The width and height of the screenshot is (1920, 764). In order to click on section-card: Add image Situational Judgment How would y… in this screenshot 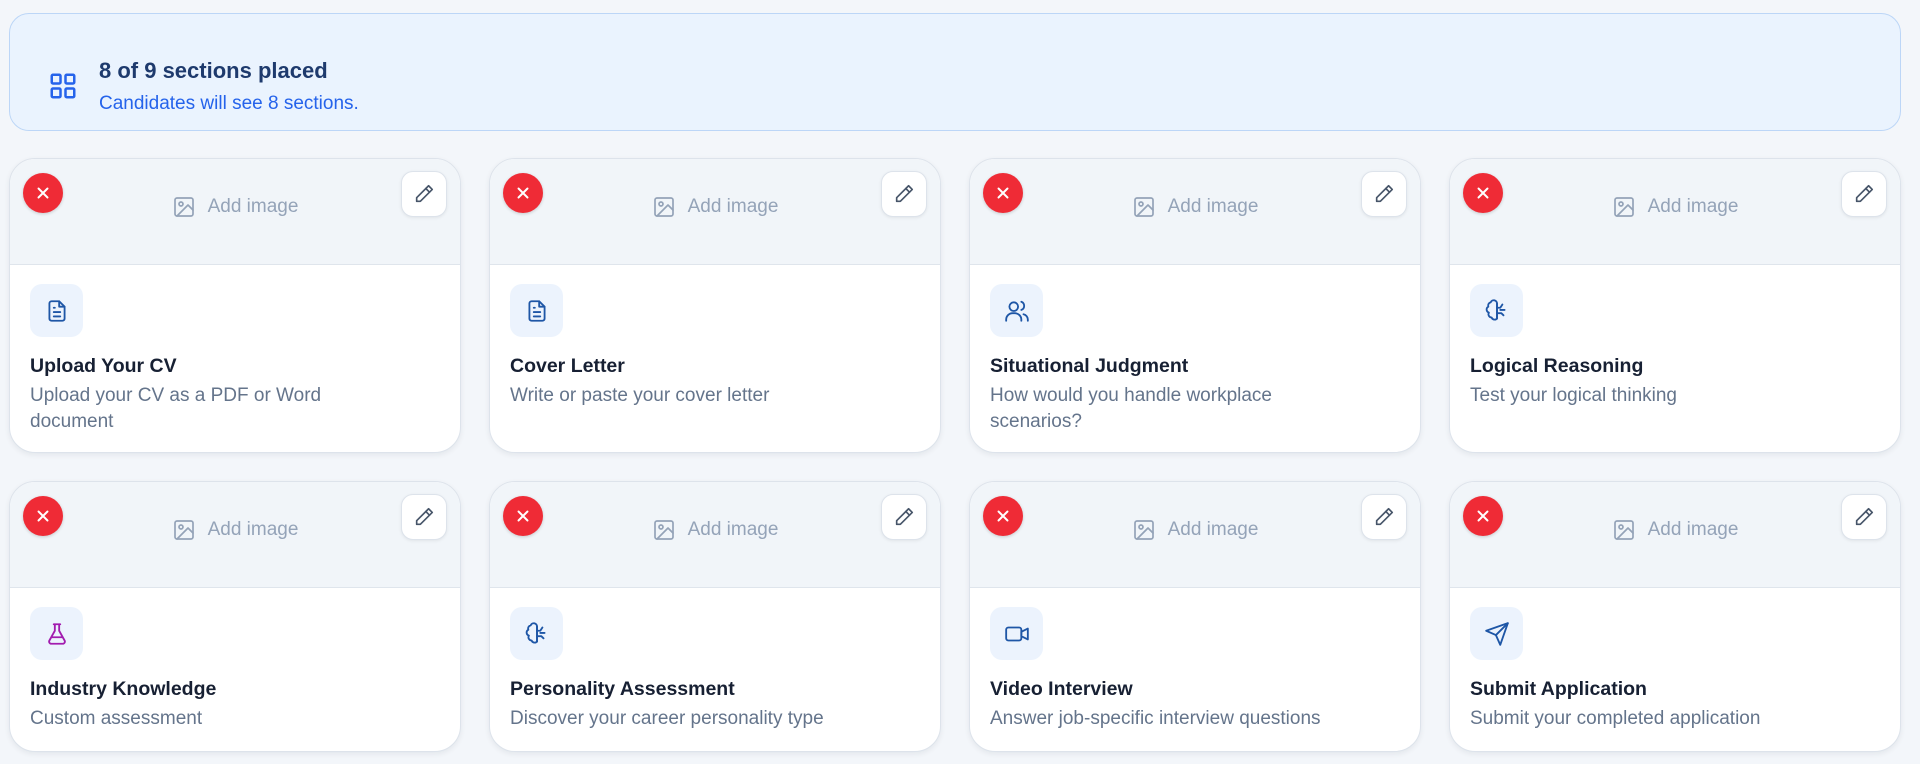, I will do `click(1195, 305)`.